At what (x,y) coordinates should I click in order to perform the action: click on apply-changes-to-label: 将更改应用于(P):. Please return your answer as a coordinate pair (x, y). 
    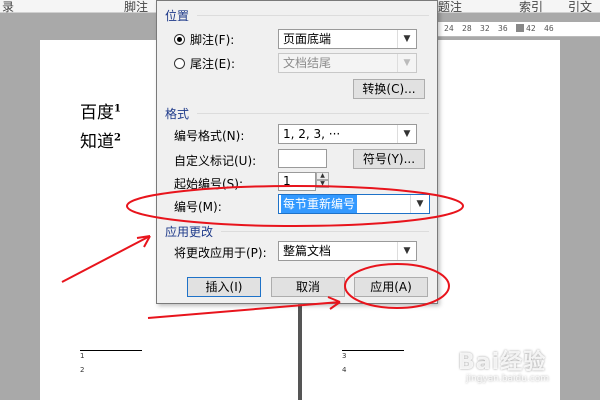
    Looking at the image, I should click on (220, 253).